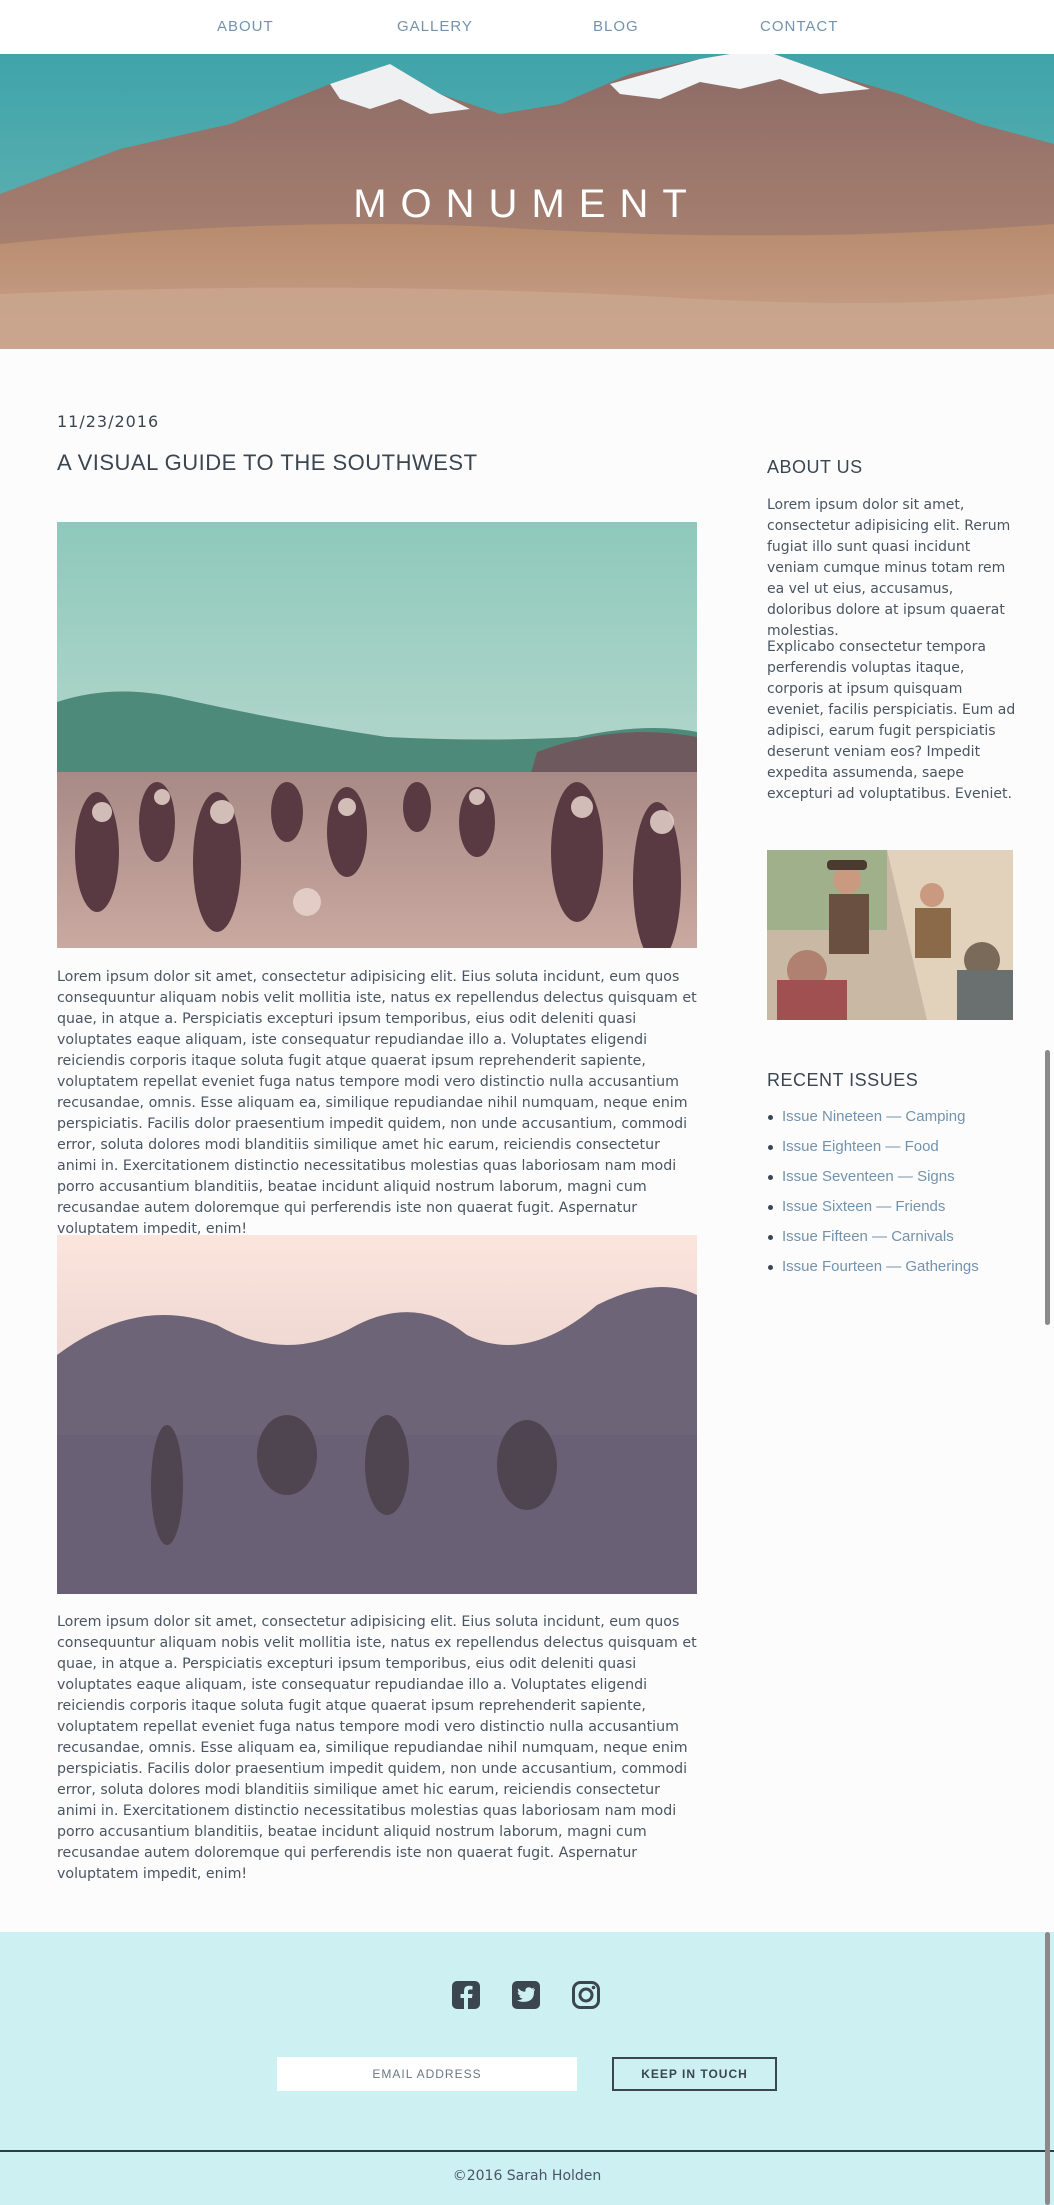 The width and height of the screenshot is (1054, 2205). Describe the element at coordinates (890, 935) in the screenshot. I see `friends-photo` at that location.